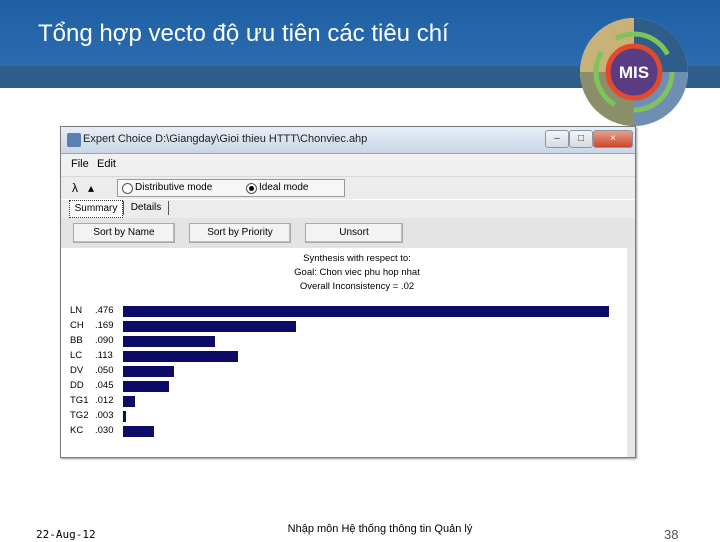 This screenshot has height=542, width=720. Describe the element at coordinates (104, 430) in the screenshot. I see `criterion-value: .030` at that location.